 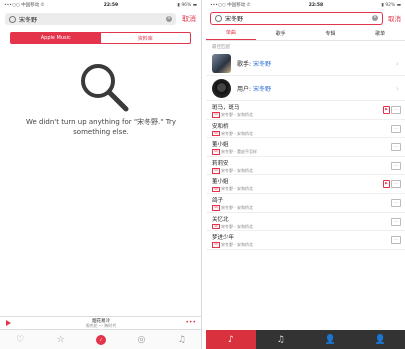 What do you see at coordinates (281, 33) in the screenshot?
I see `tab-artists: 歌手` at bounding box center [281, 33].